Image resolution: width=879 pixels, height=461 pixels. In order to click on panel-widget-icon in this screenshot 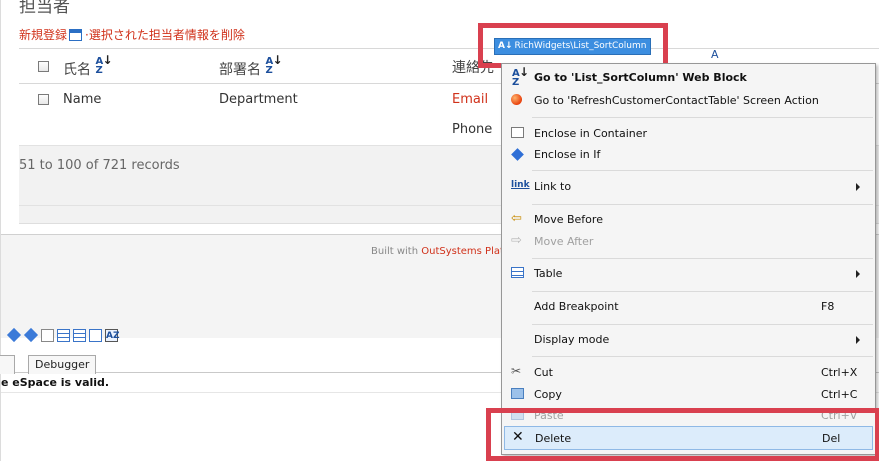, I will do `click(95, 335)`.